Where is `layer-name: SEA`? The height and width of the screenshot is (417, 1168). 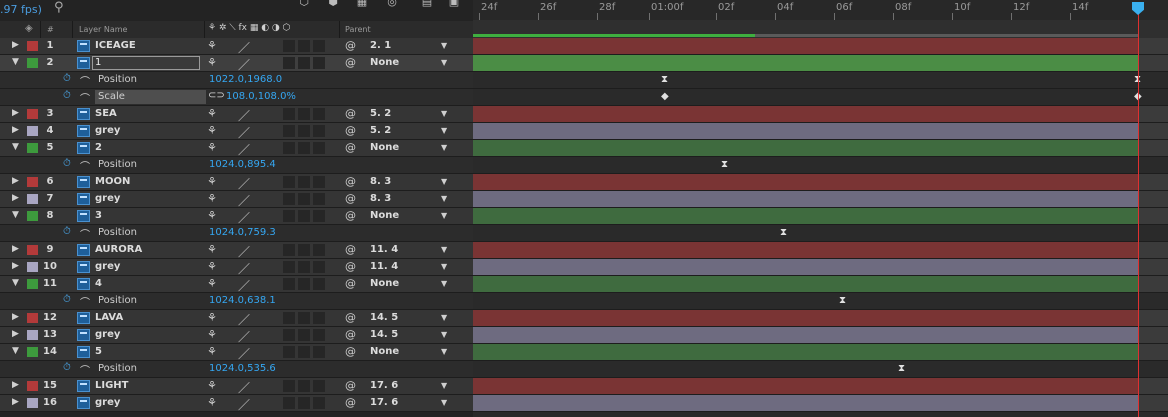
layer-name: SEA is located at coordinates (106, 113).